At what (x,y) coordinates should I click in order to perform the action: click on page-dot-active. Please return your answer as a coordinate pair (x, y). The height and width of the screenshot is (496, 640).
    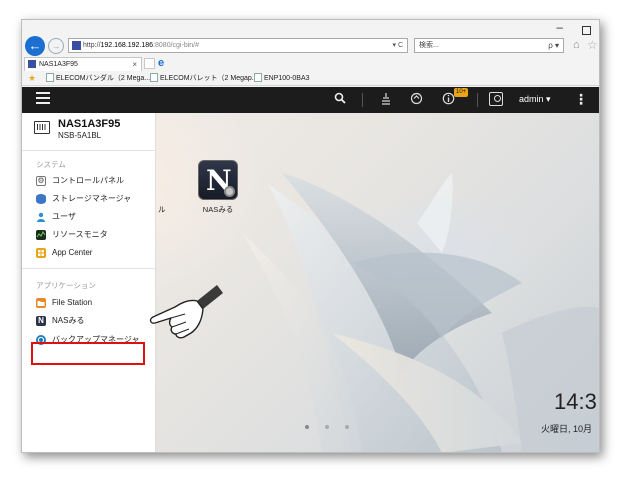
    Looking at the image, I should click on (307, 427).